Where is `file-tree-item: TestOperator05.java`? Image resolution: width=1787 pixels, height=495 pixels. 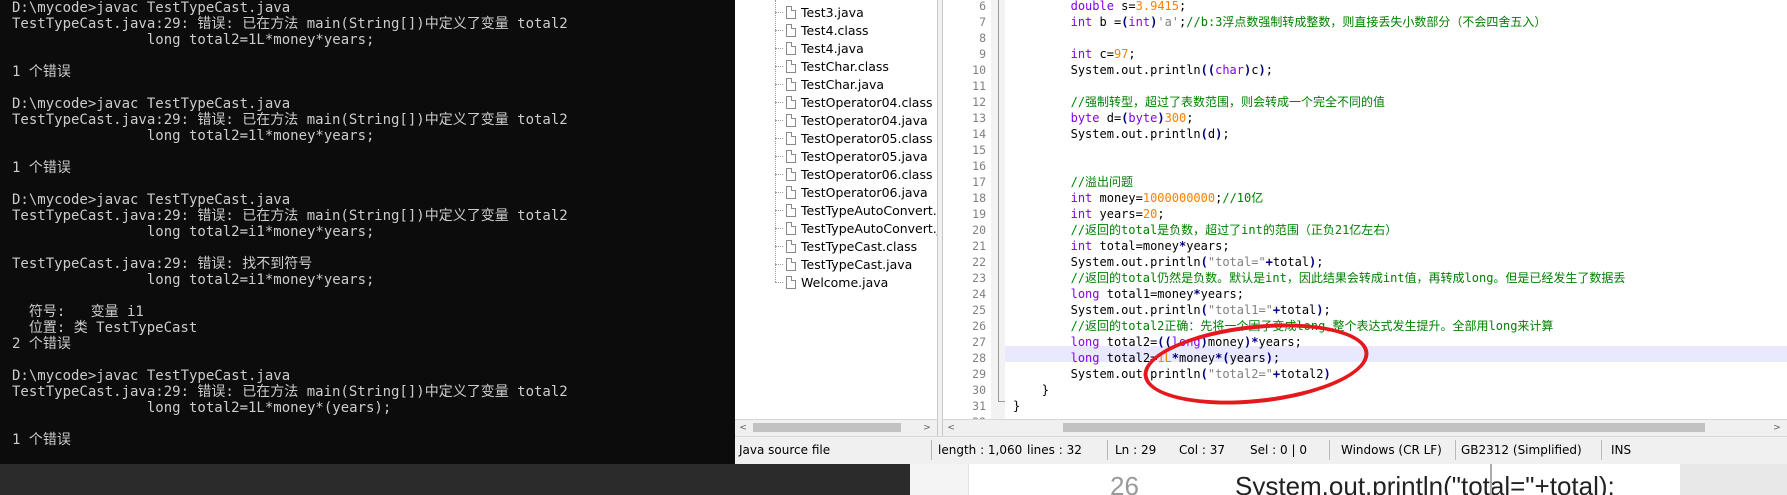
file-tree-item: TestOperator05.java is located at coordinates (851, 156).